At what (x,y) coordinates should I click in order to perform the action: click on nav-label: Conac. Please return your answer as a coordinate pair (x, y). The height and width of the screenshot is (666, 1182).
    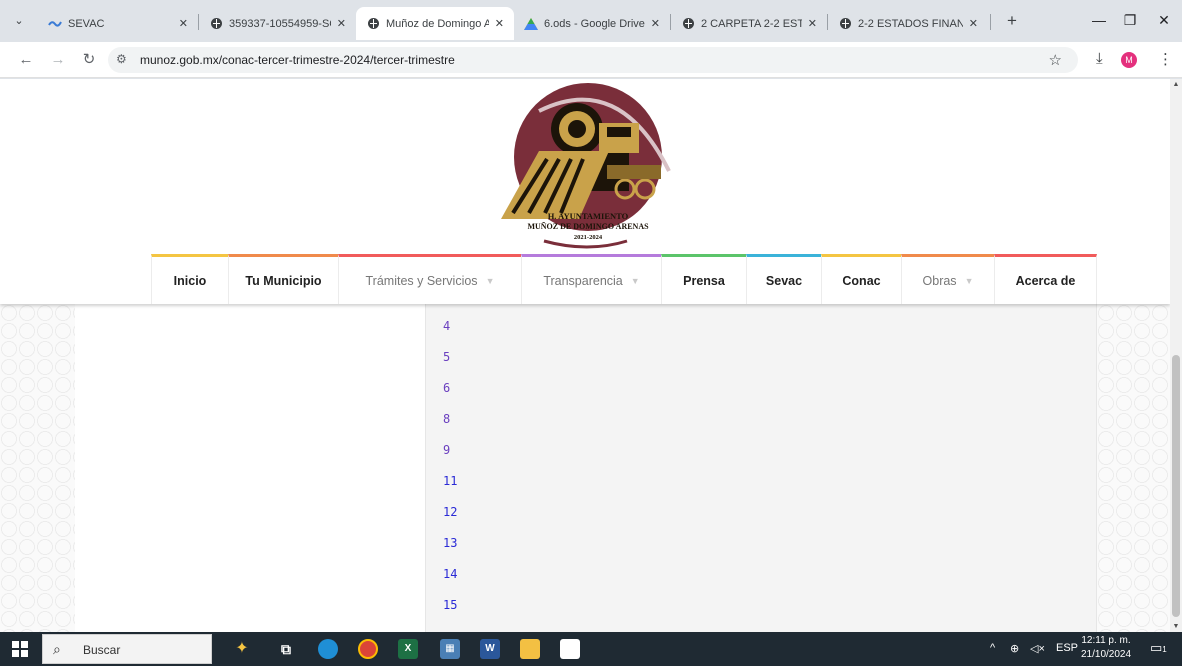
    Looking at the image, I should click on (861, 280).